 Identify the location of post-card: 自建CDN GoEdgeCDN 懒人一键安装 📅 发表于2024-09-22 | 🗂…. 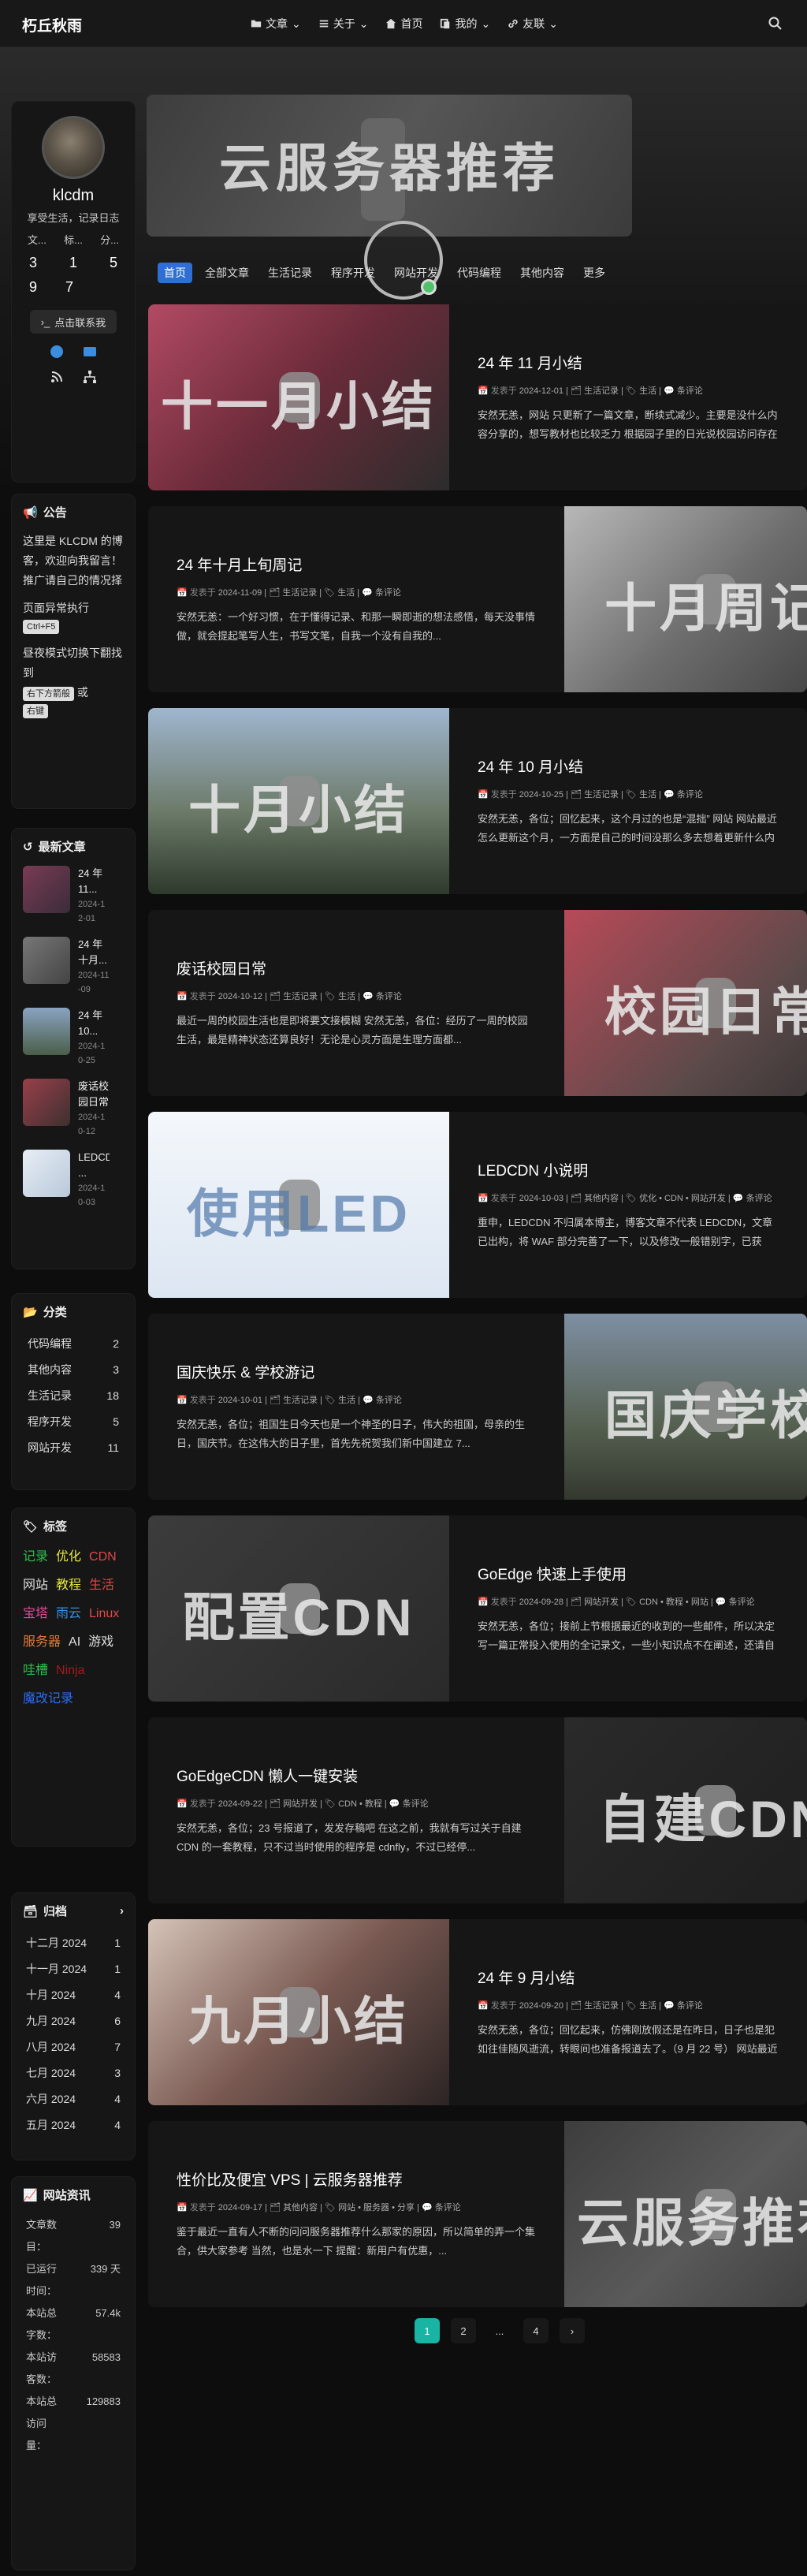
(478, 1810).